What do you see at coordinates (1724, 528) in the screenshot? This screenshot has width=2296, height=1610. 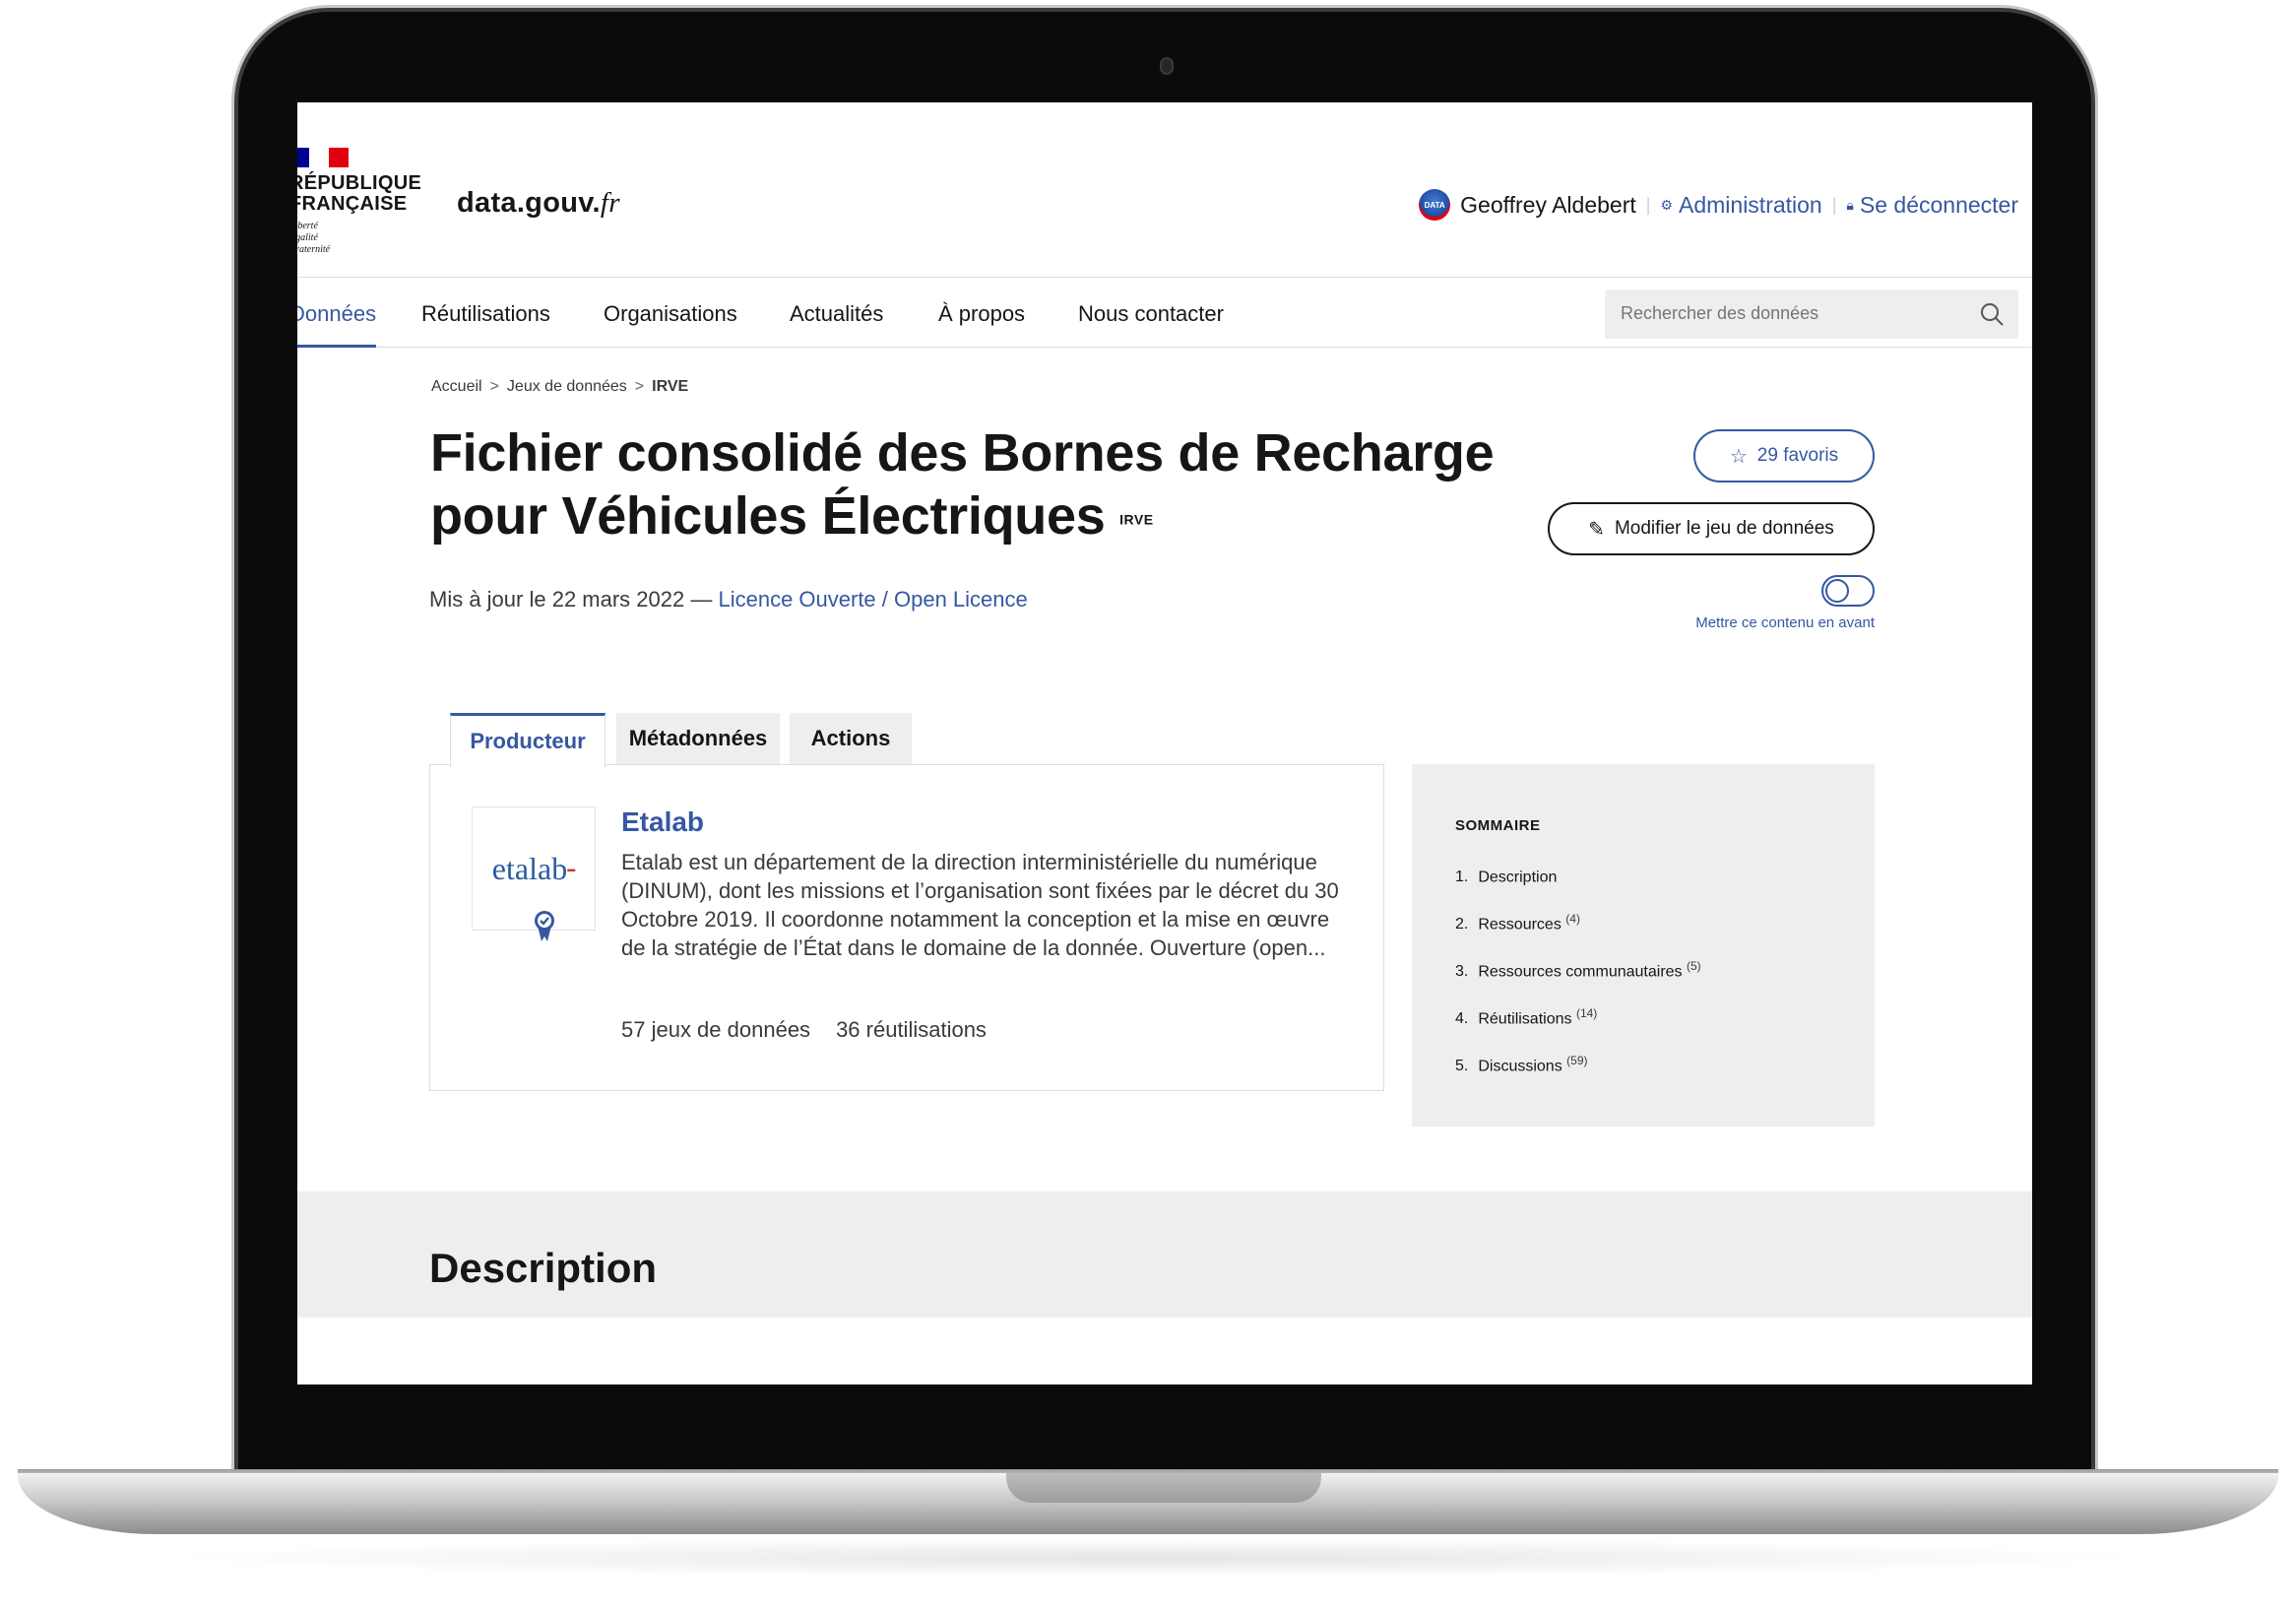 I see `edit-dataset-label: Modifier le jeu de données` at bounding box center [1724, 528].